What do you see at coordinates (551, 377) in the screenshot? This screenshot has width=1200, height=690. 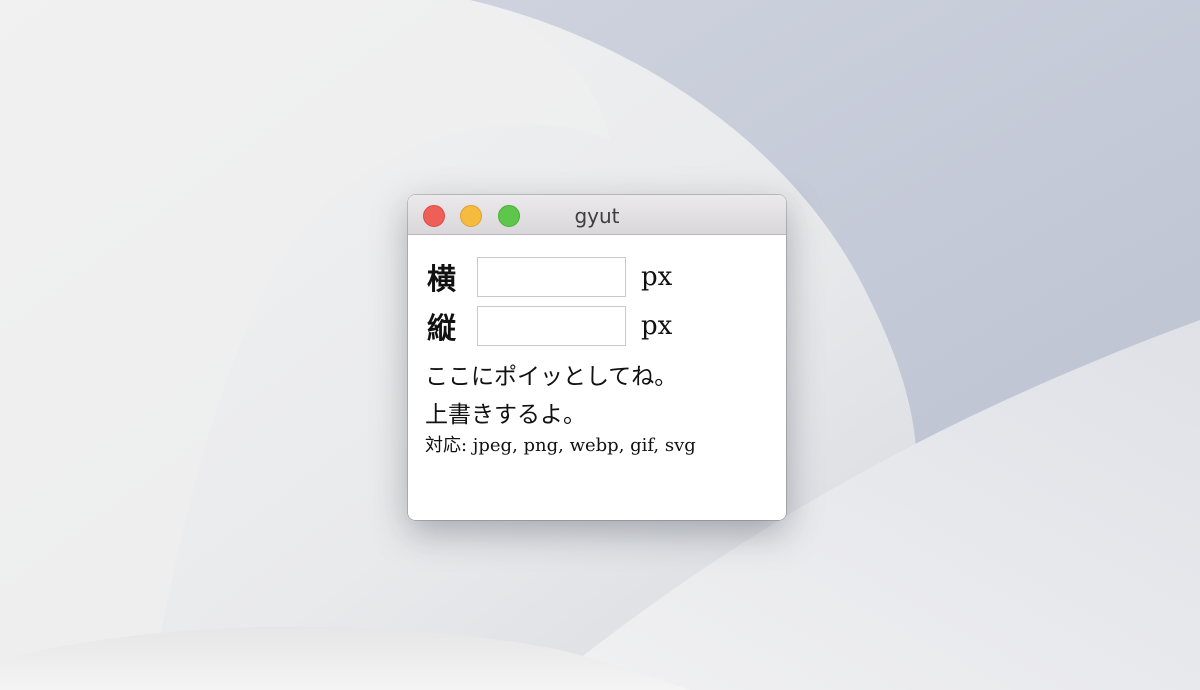 I see `drop-hint-text: ここにポイッとしてね。` at bounding box center [551, 377].